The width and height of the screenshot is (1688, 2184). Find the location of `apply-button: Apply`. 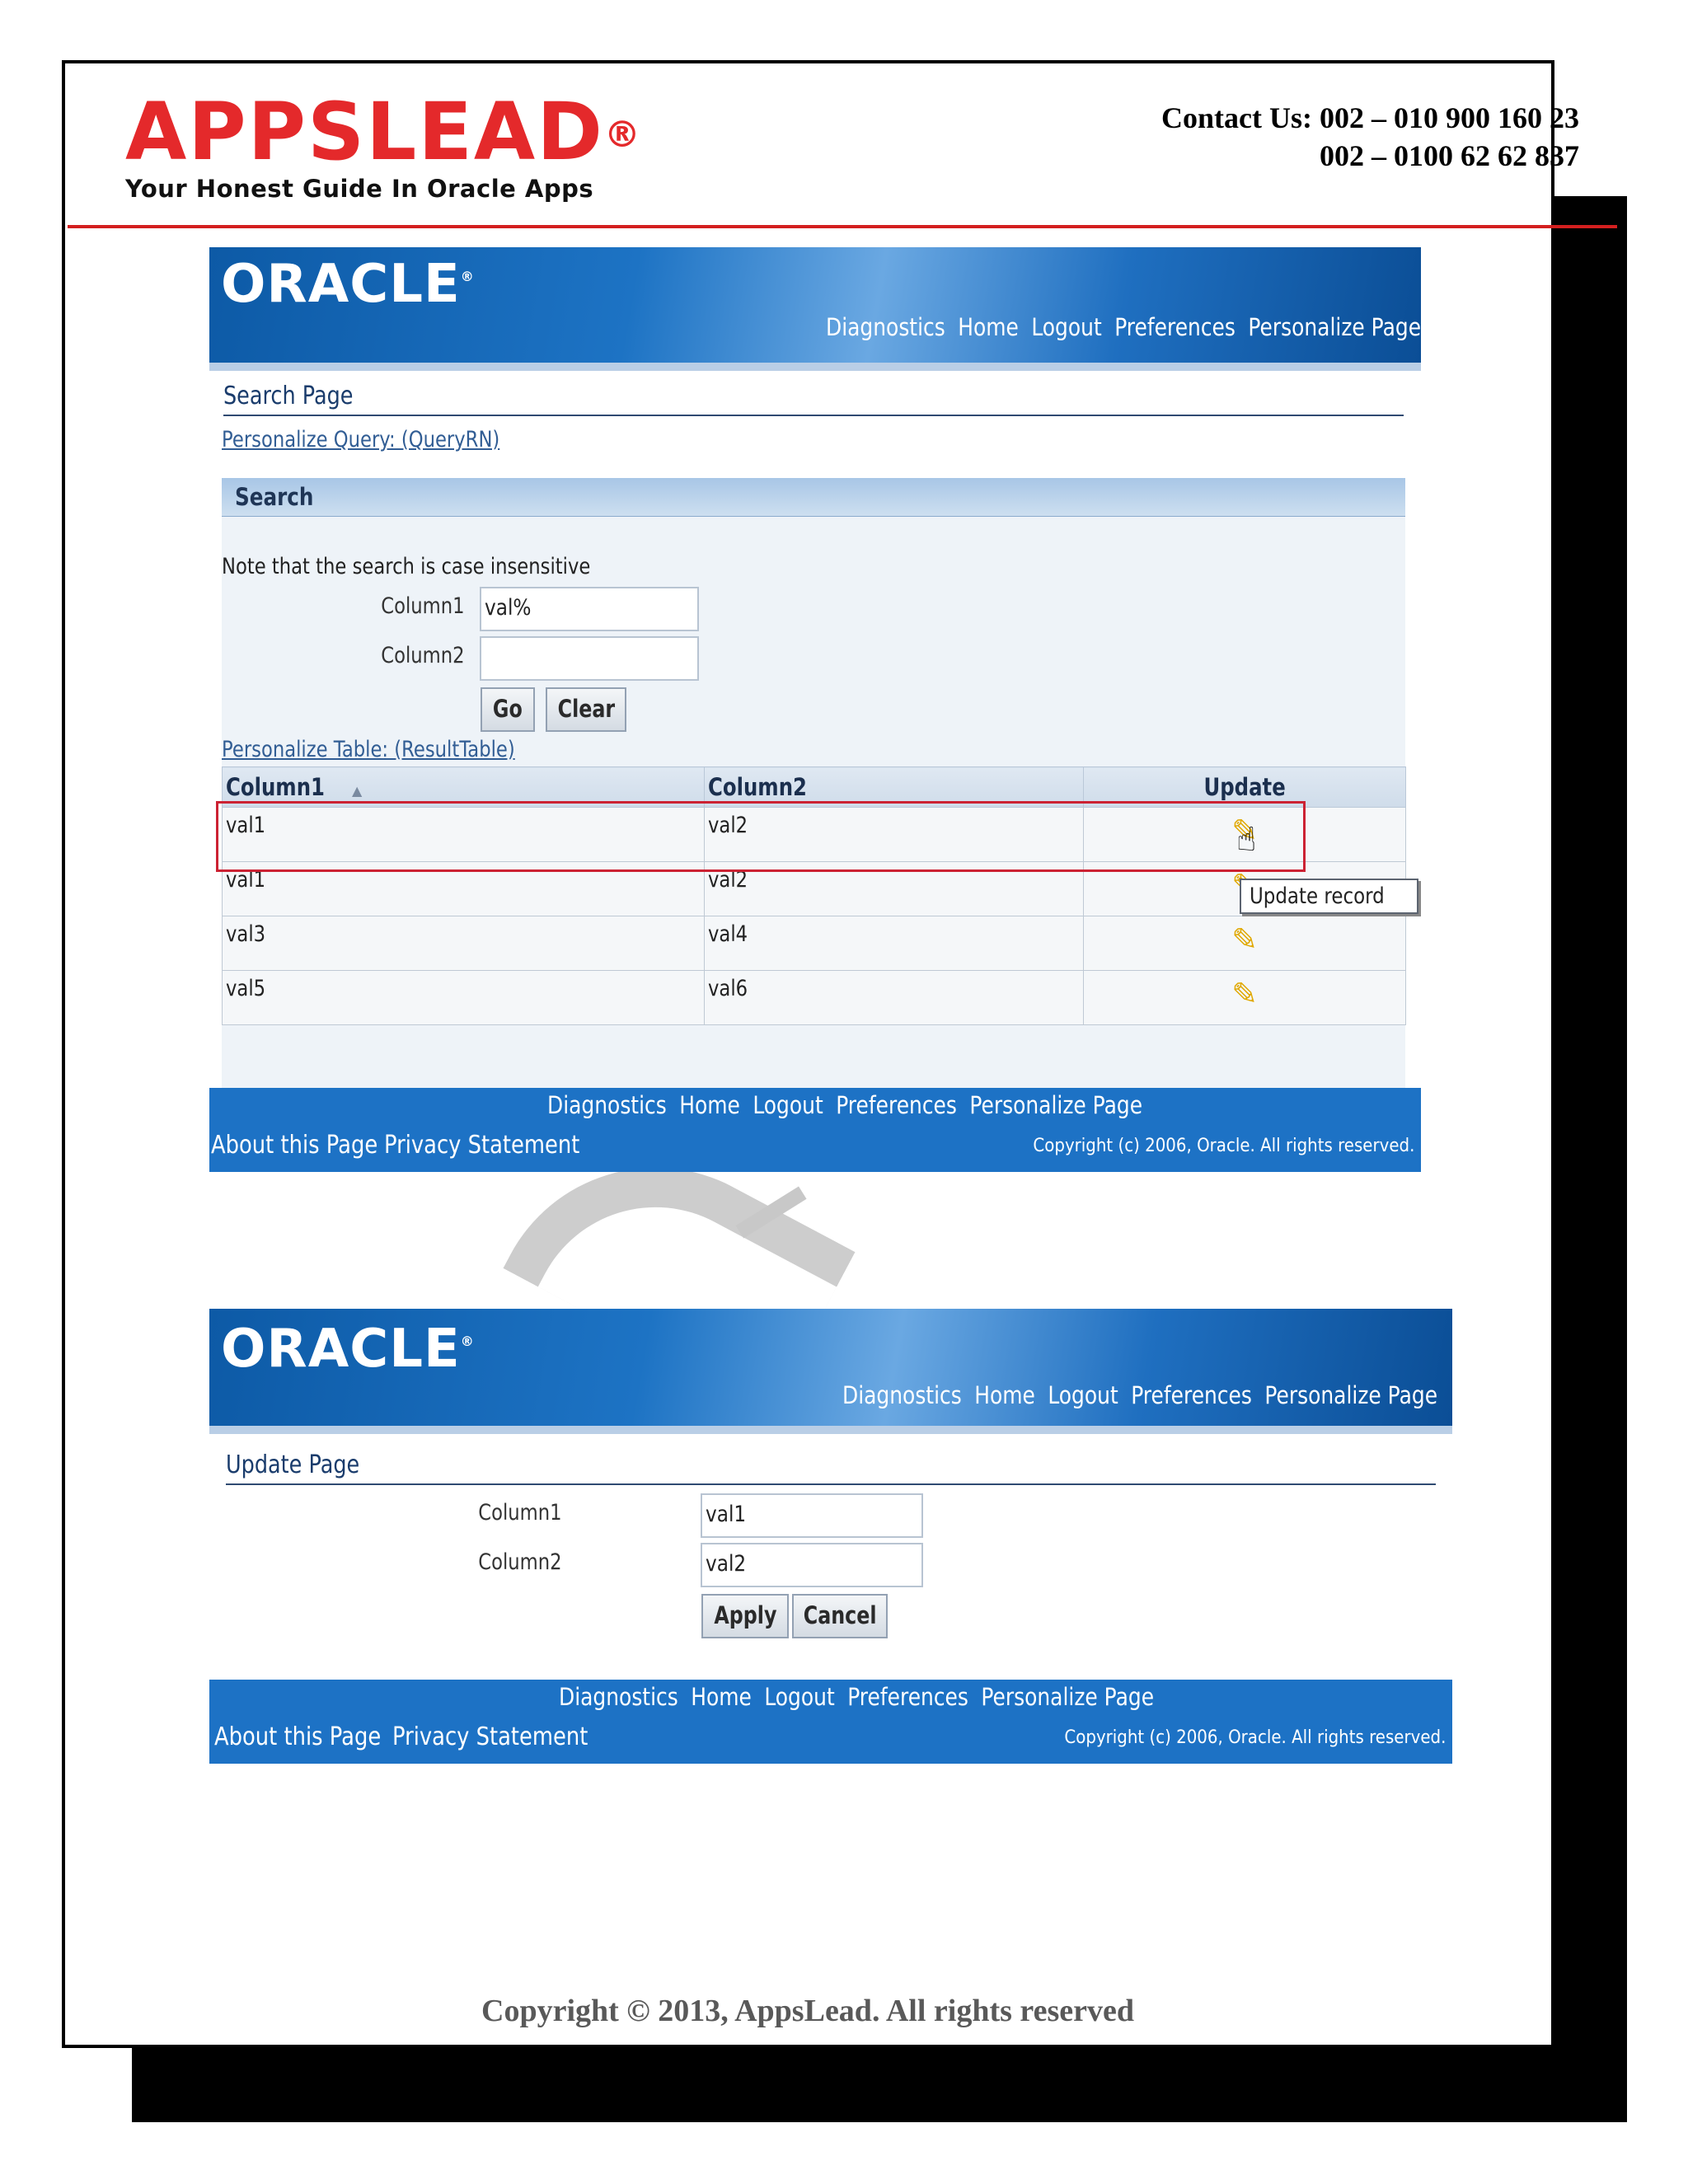

apply-button: Apply is located at coordinates (745, 1616).